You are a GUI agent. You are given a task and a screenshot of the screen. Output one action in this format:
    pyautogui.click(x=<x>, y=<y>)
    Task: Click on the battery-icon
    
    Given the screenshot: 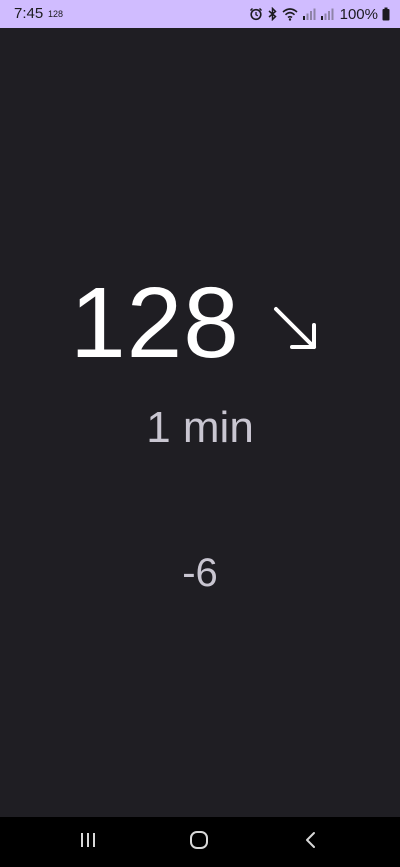 What is the action you would take?
    pyautogui.click(x=386, y=14)
    